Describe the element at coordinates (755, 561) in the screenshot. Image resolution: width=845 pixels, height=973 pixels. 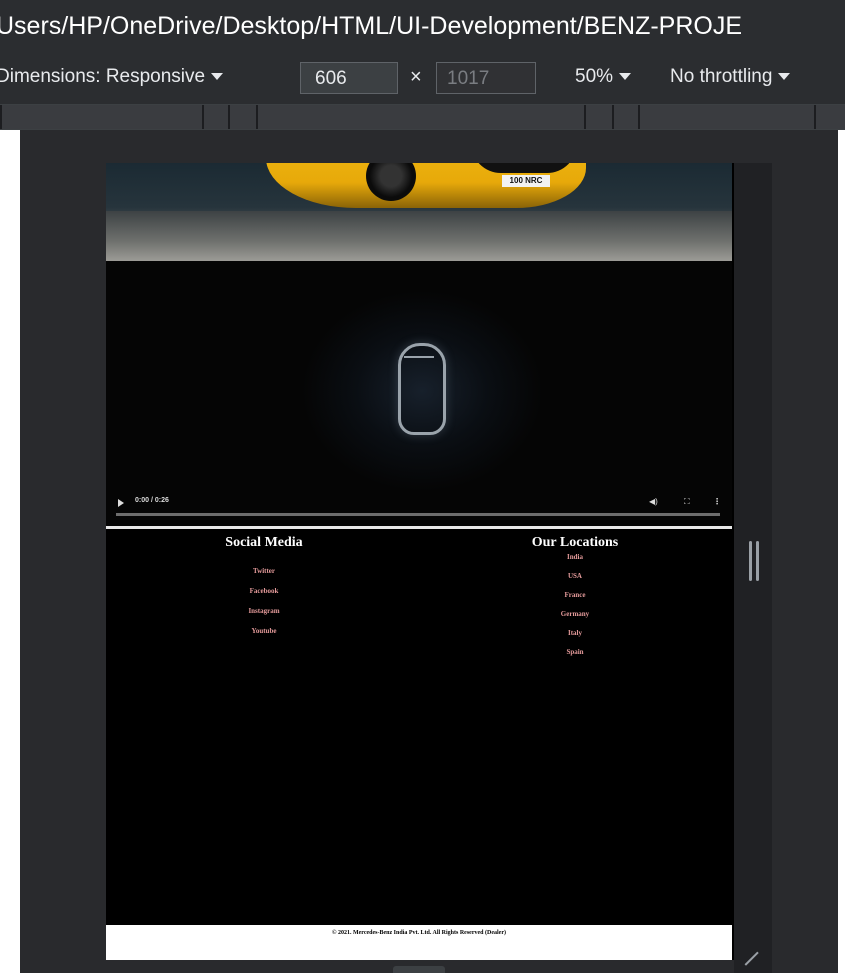
I see `resize-handle` at that location.